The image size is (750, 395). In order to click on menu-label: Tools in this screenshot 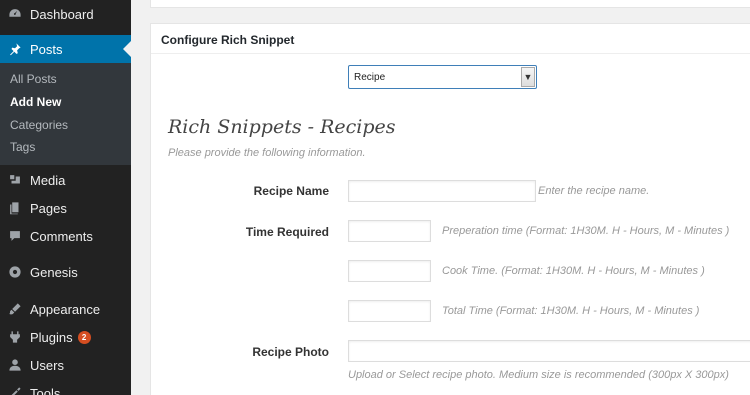, I will do `click(45, 390)`.